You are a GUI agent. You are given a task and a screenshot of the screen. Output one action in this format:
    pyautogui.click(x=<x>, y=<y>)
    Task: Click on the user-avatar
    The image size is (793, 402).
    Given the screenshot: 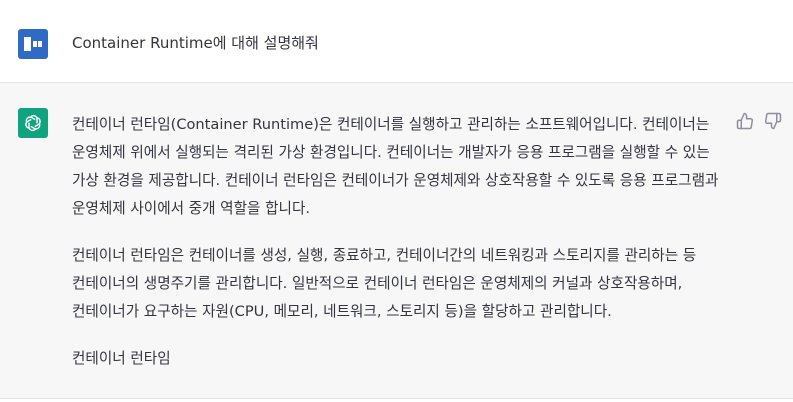 What is the action you would take?
    pyautogui.click(x=33, y=44)
    